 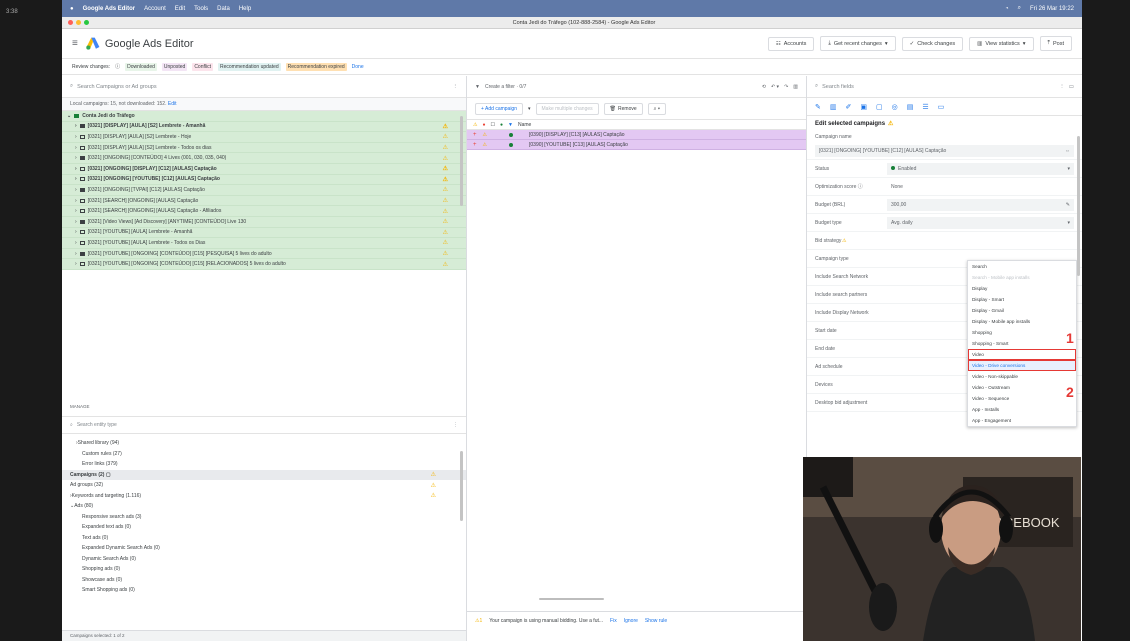 What do you see at coordinates (264, 580) in the screenshot?
I see `manager-item: Showcase ads (0)` at bounding box center [264, 580].